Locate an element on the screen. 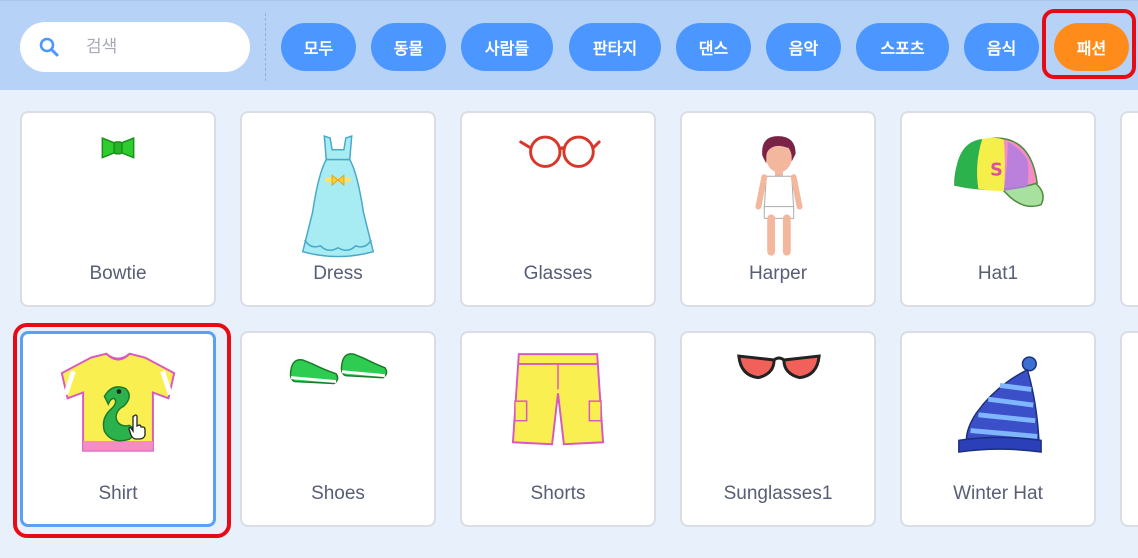 The image size is (1138, 558). item-name: Sunglasses1 is located at coordinates (778, 493).